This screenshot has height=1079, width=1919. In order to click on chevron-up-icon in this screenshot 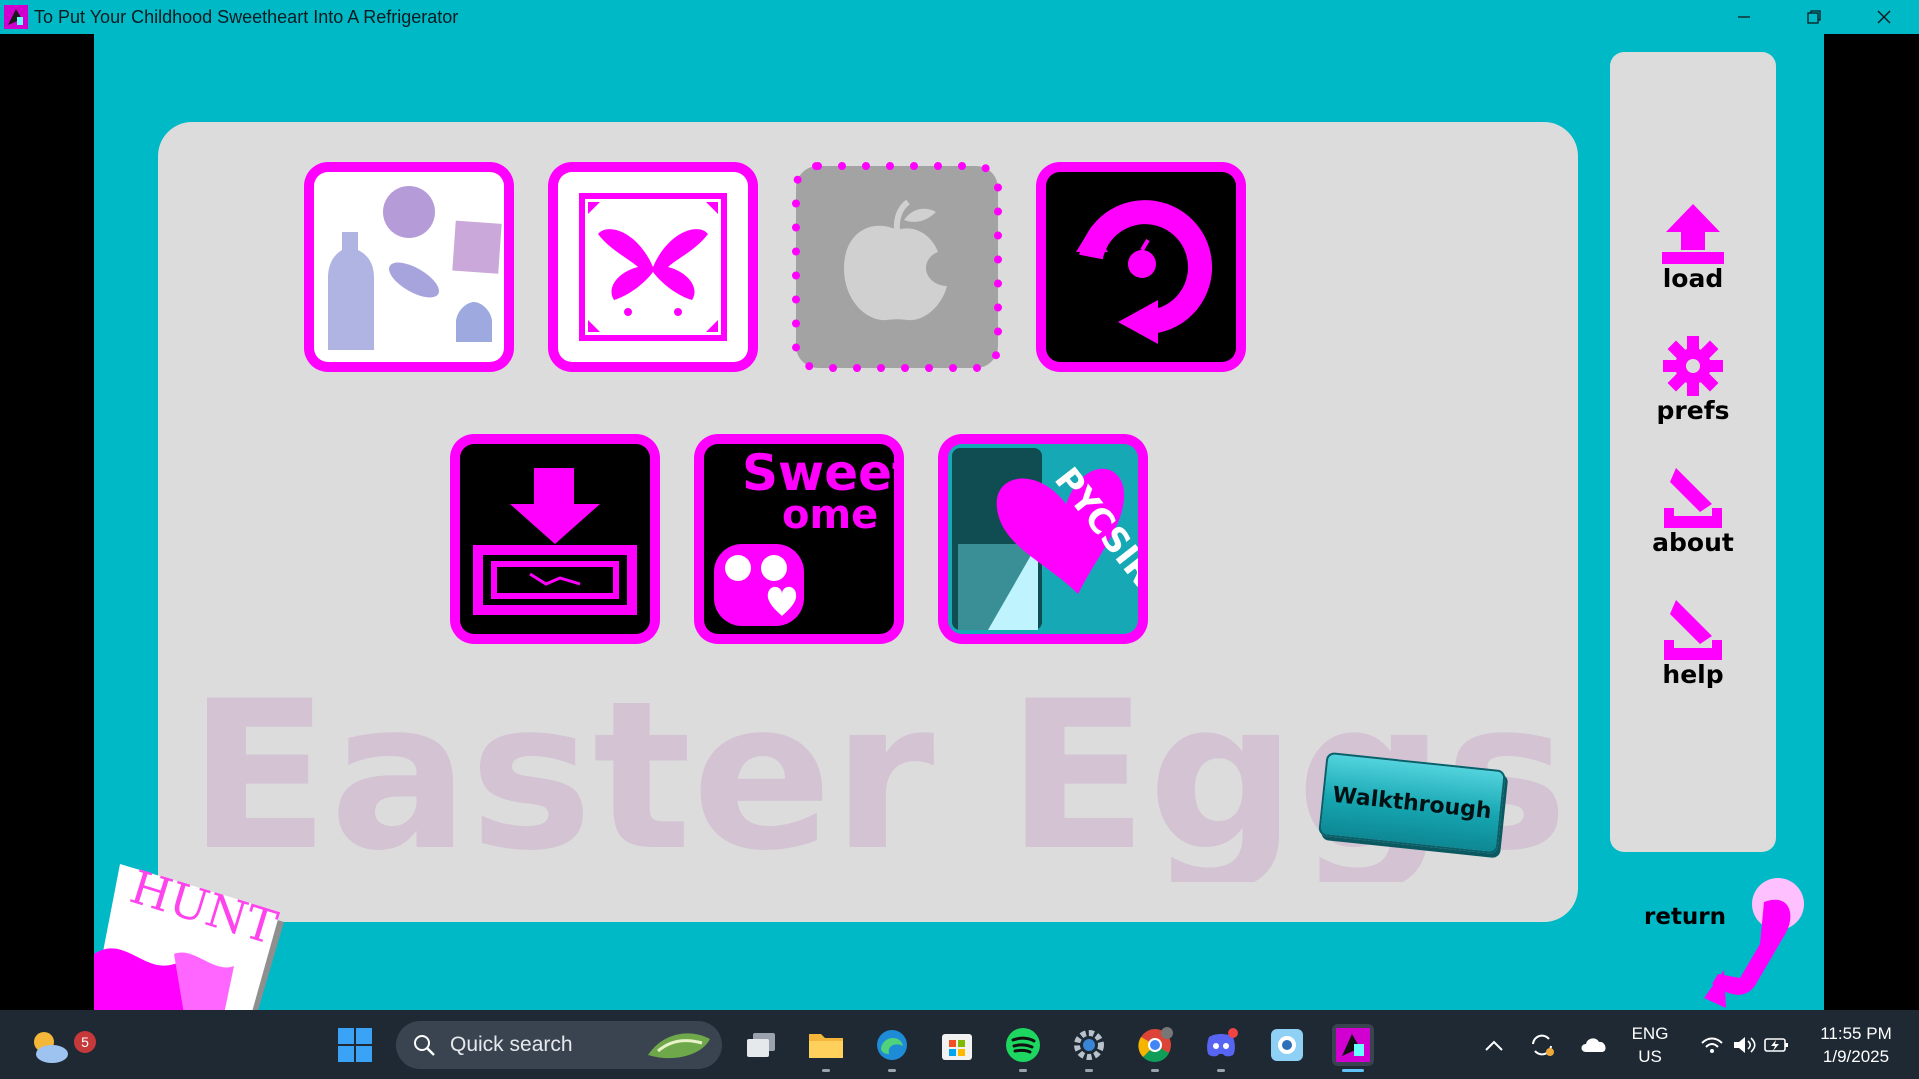, I will do `click(1494, 1045)`.